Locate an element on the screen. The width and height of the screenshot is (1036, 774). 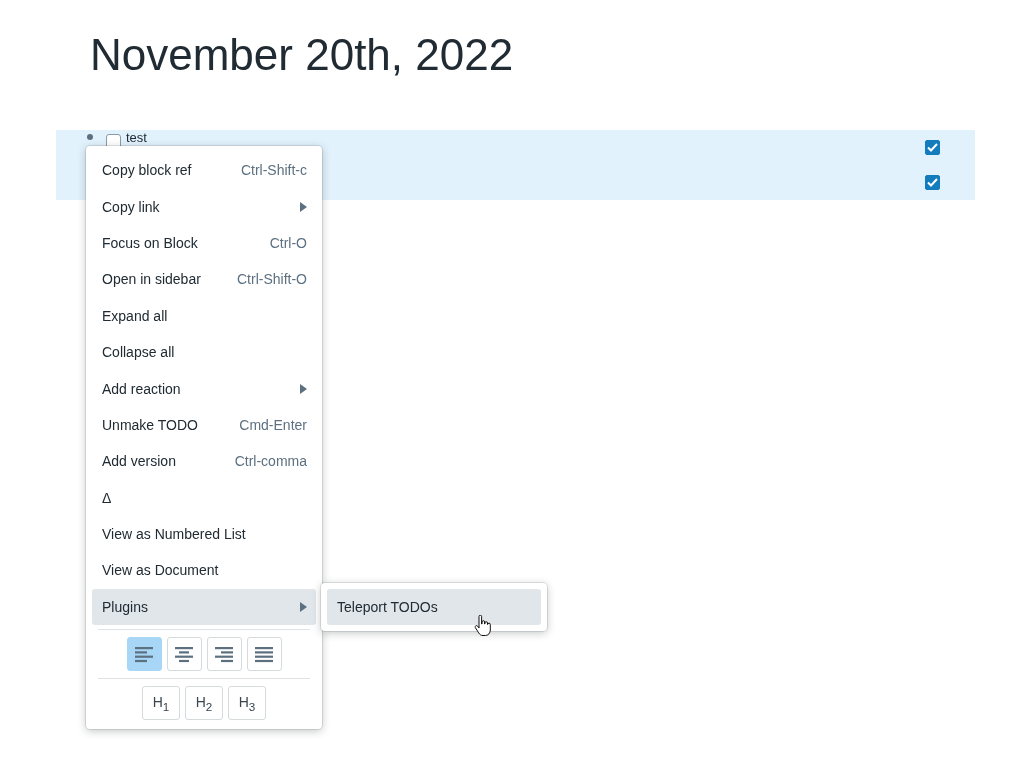
heading-button: H$_{3}$ is located at coordinates (247, 703).